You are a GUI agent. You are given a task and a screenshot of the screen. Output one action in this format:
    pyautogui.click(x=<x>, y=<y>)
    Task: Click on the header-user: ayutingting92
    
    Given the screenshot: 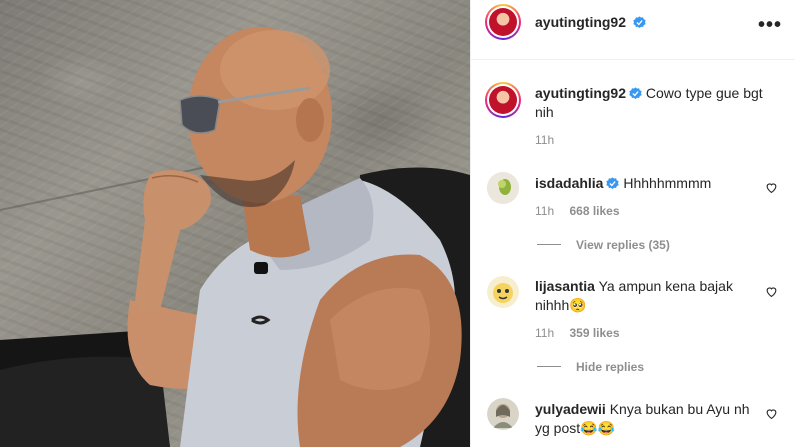 What is the action you would take?
    pyautogui.click(x=591, y=23)
    